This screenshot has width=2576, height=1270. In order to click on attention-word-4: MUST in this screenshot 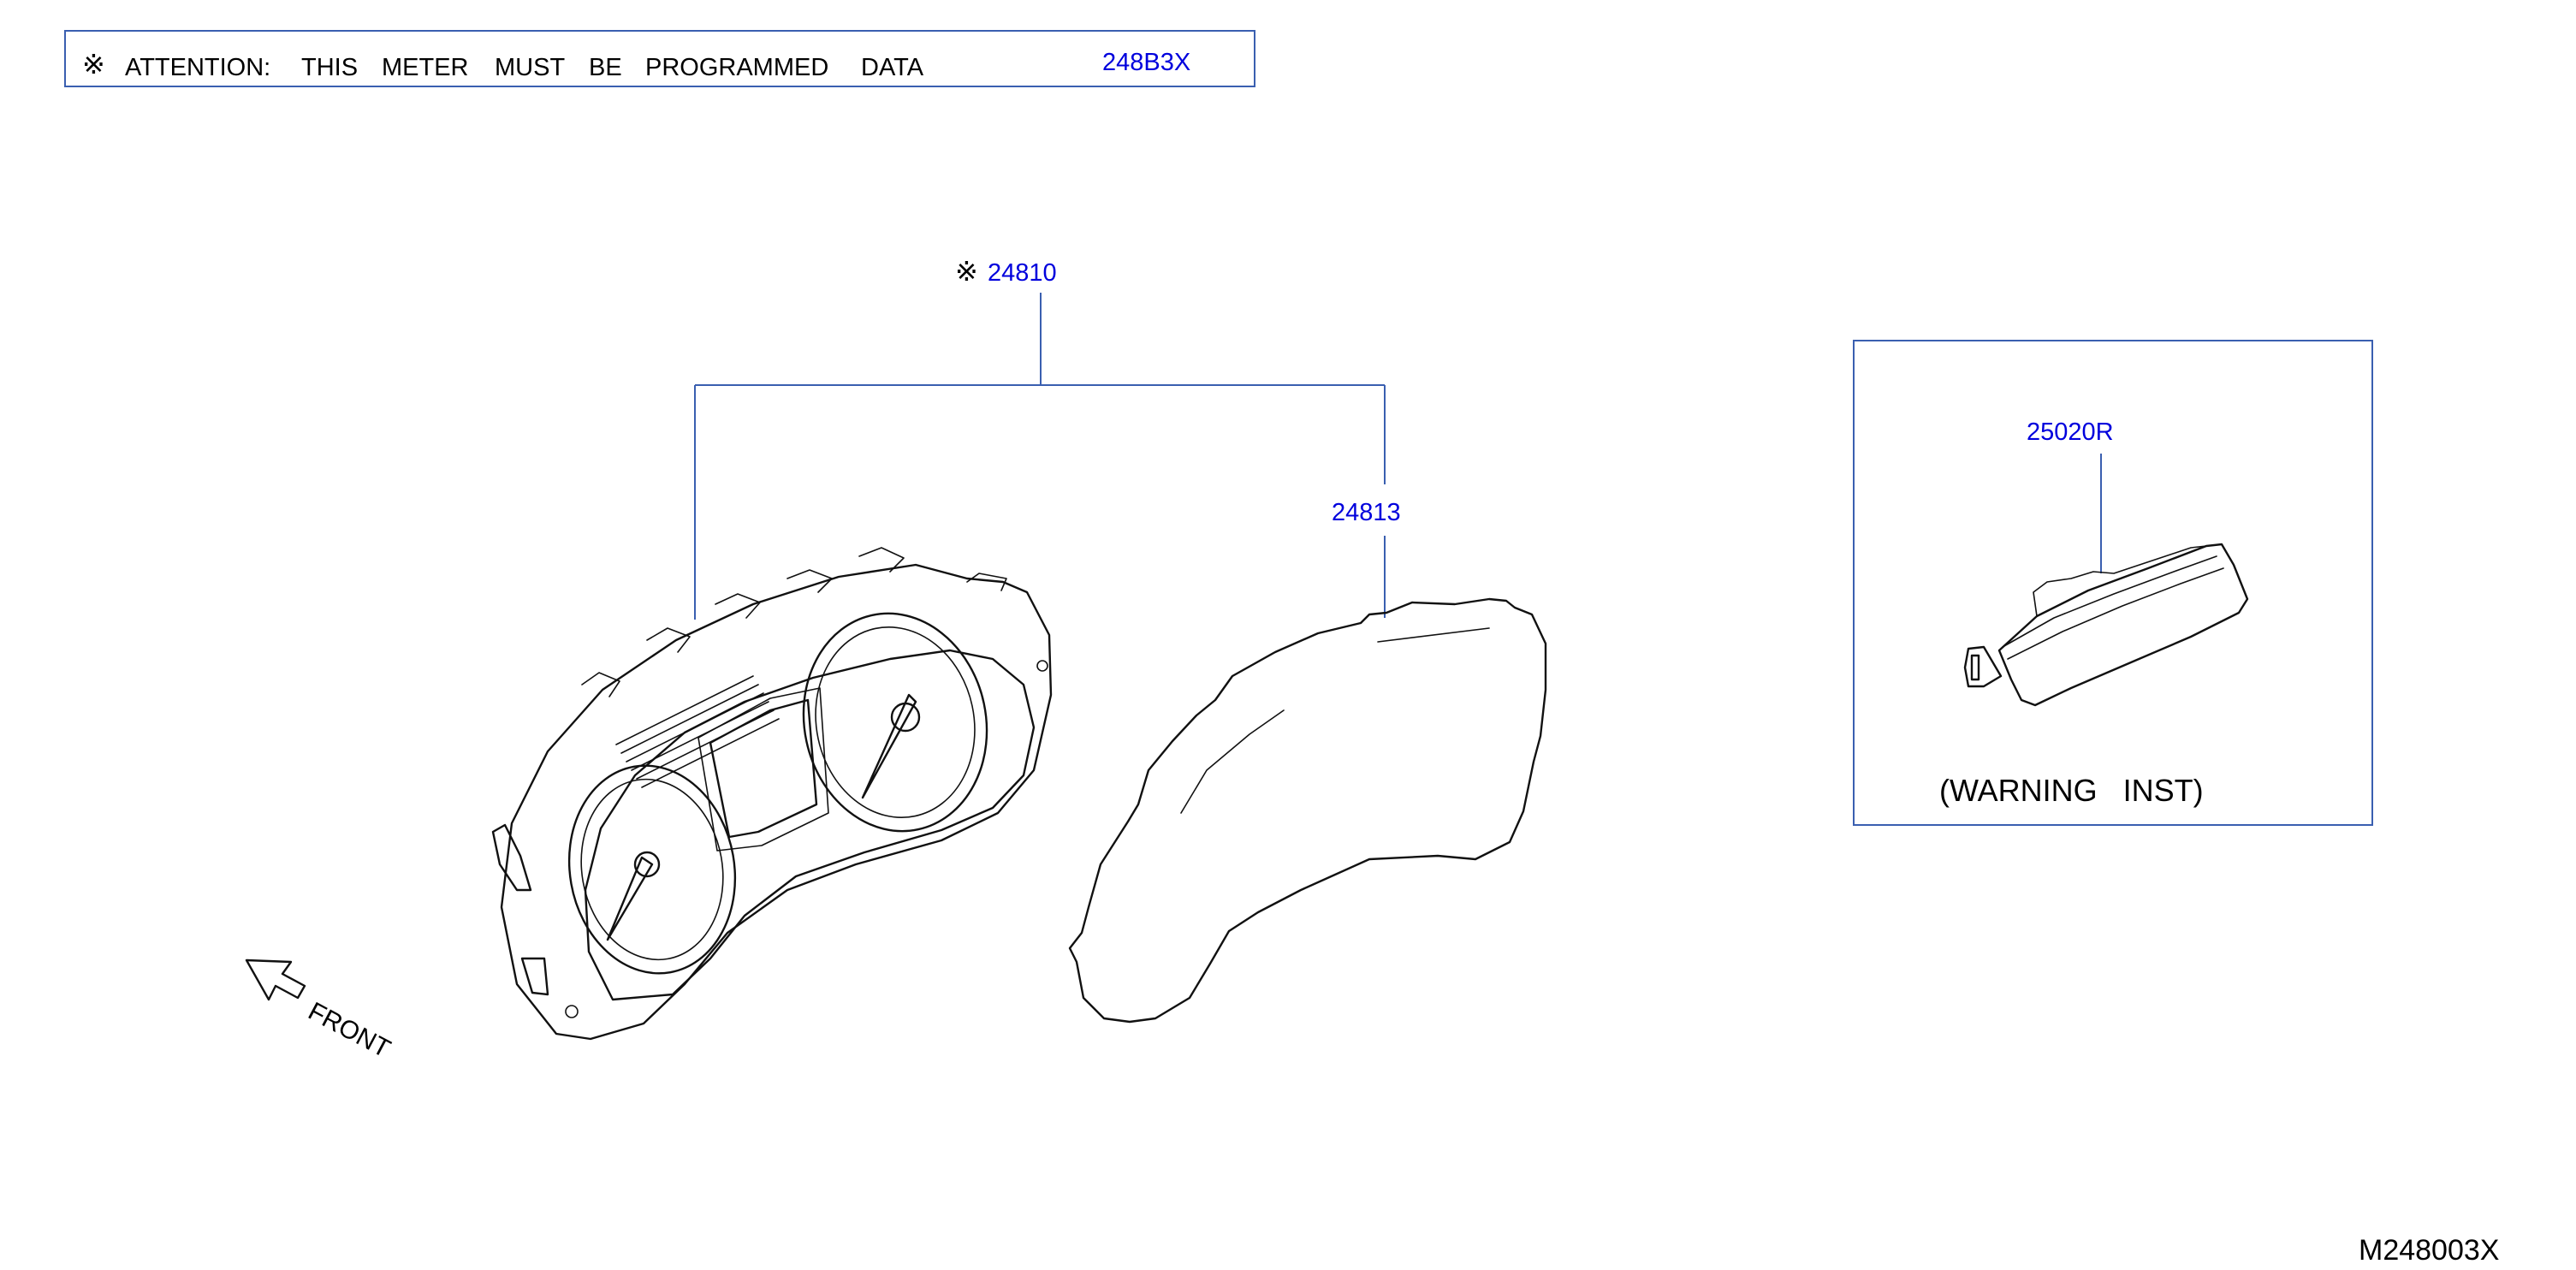, I will do `click(530, 67)`.